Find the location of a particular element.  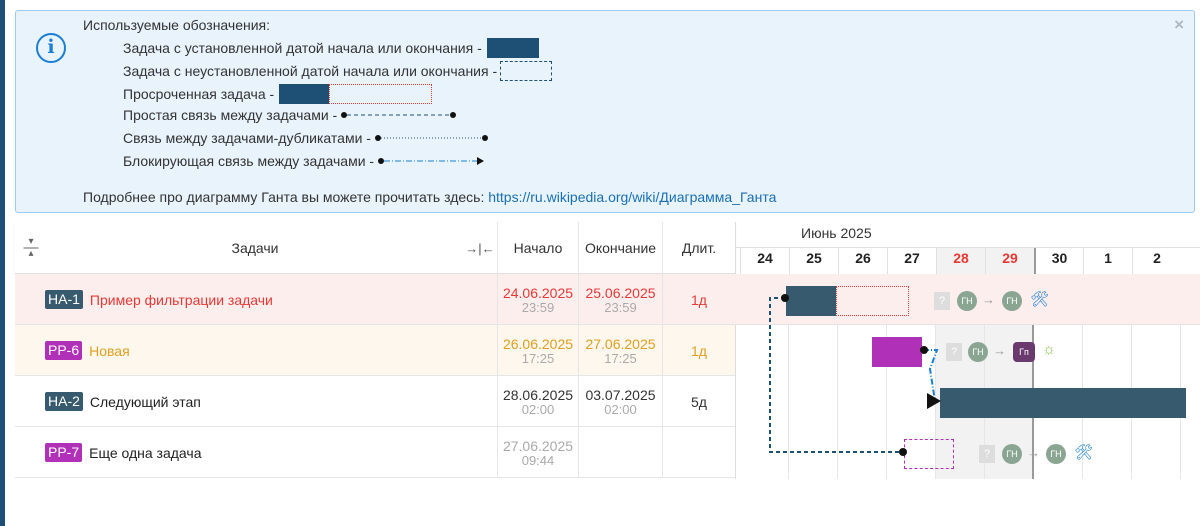

task-key-badge: PP-7 is located at coordinates (64, 452).